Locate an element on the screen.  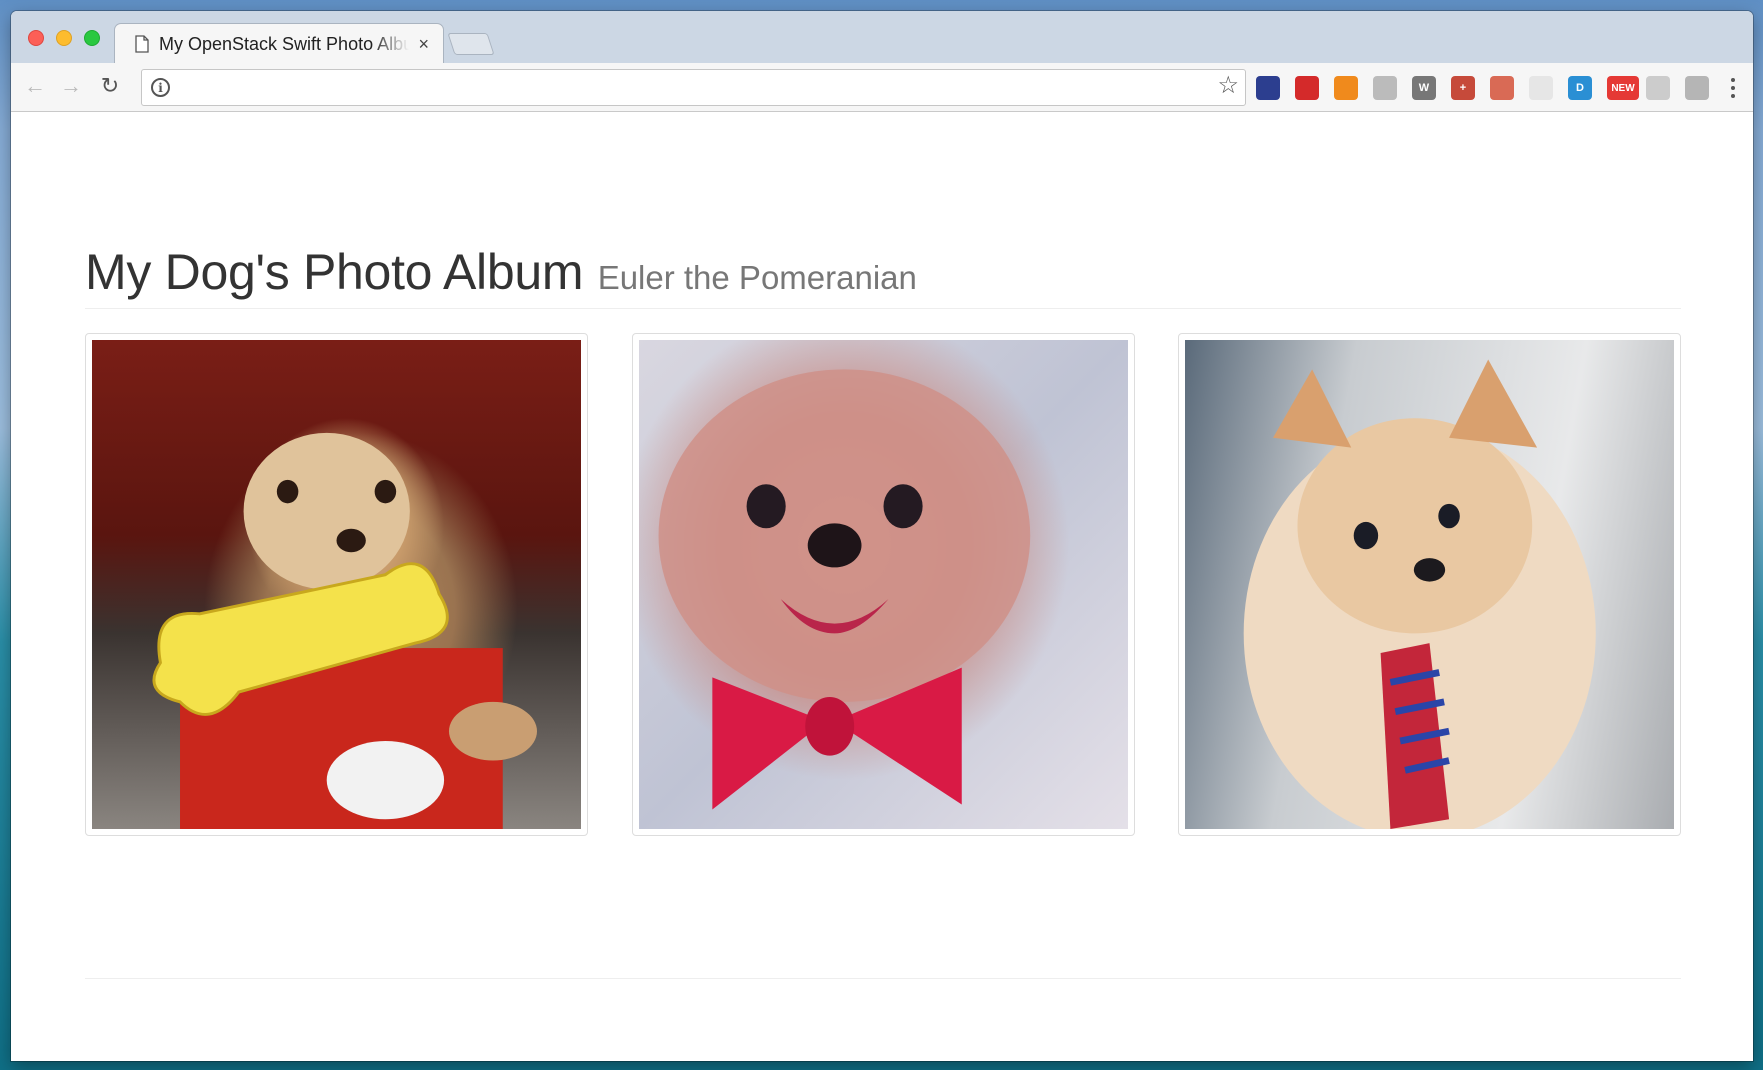
tab-title: My OpenStack Swift Photo Album is located at coordinates (284, 43).